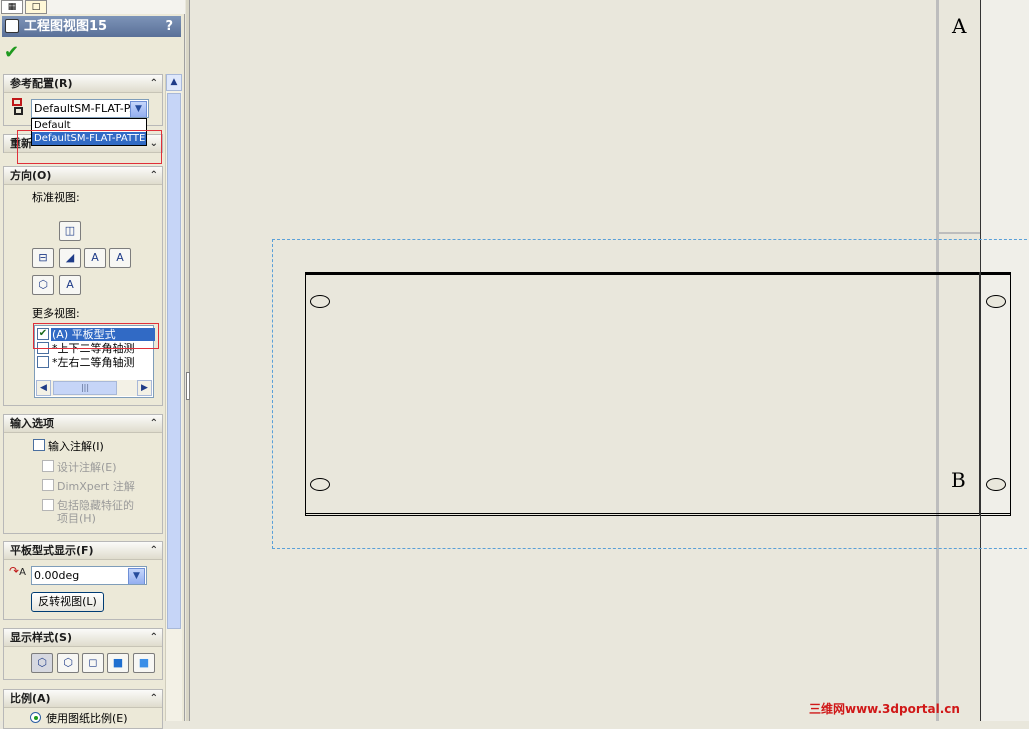 Image resolution: width=1029 pixels, height=729 pixels. I want to click on panel-vertical-scrollbar: ▲, so click(173, 397).